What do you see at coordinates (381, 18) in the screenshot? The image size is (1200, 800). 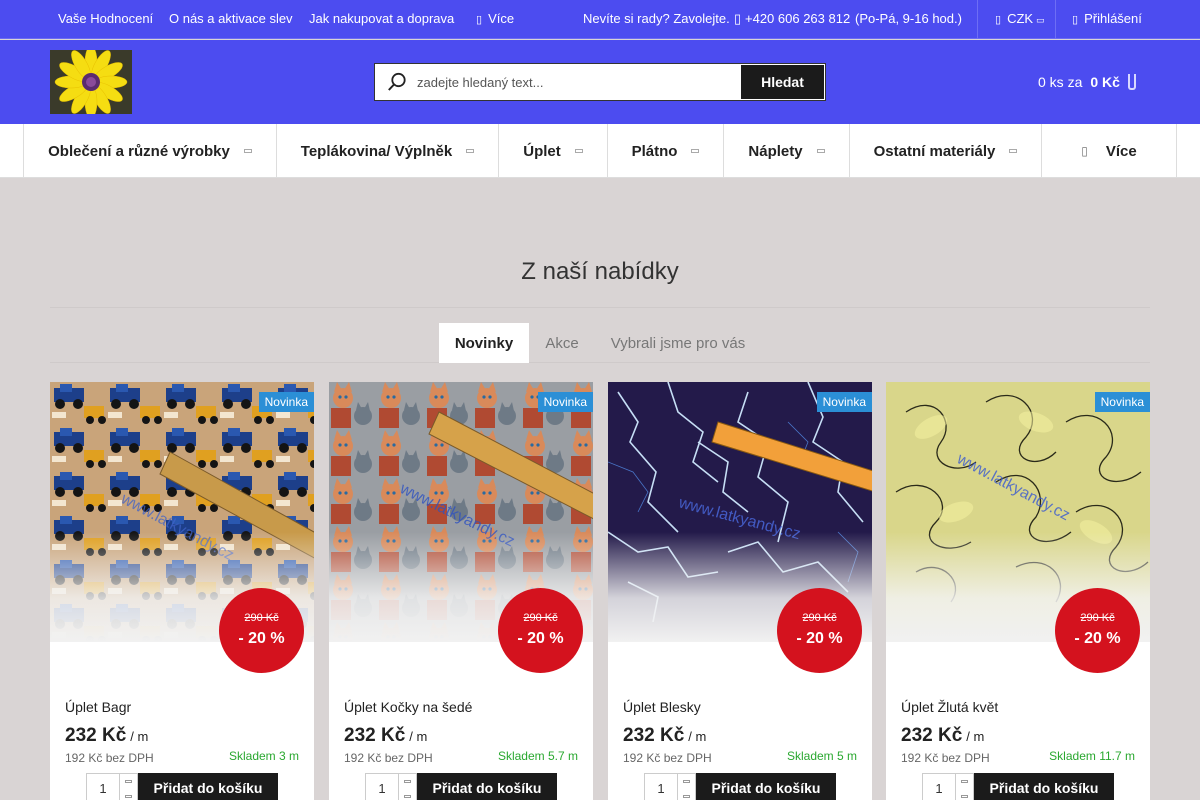 I see `topbar-link-shipping: Jak nakupovat a doprava` at bounding box center [381, 18].